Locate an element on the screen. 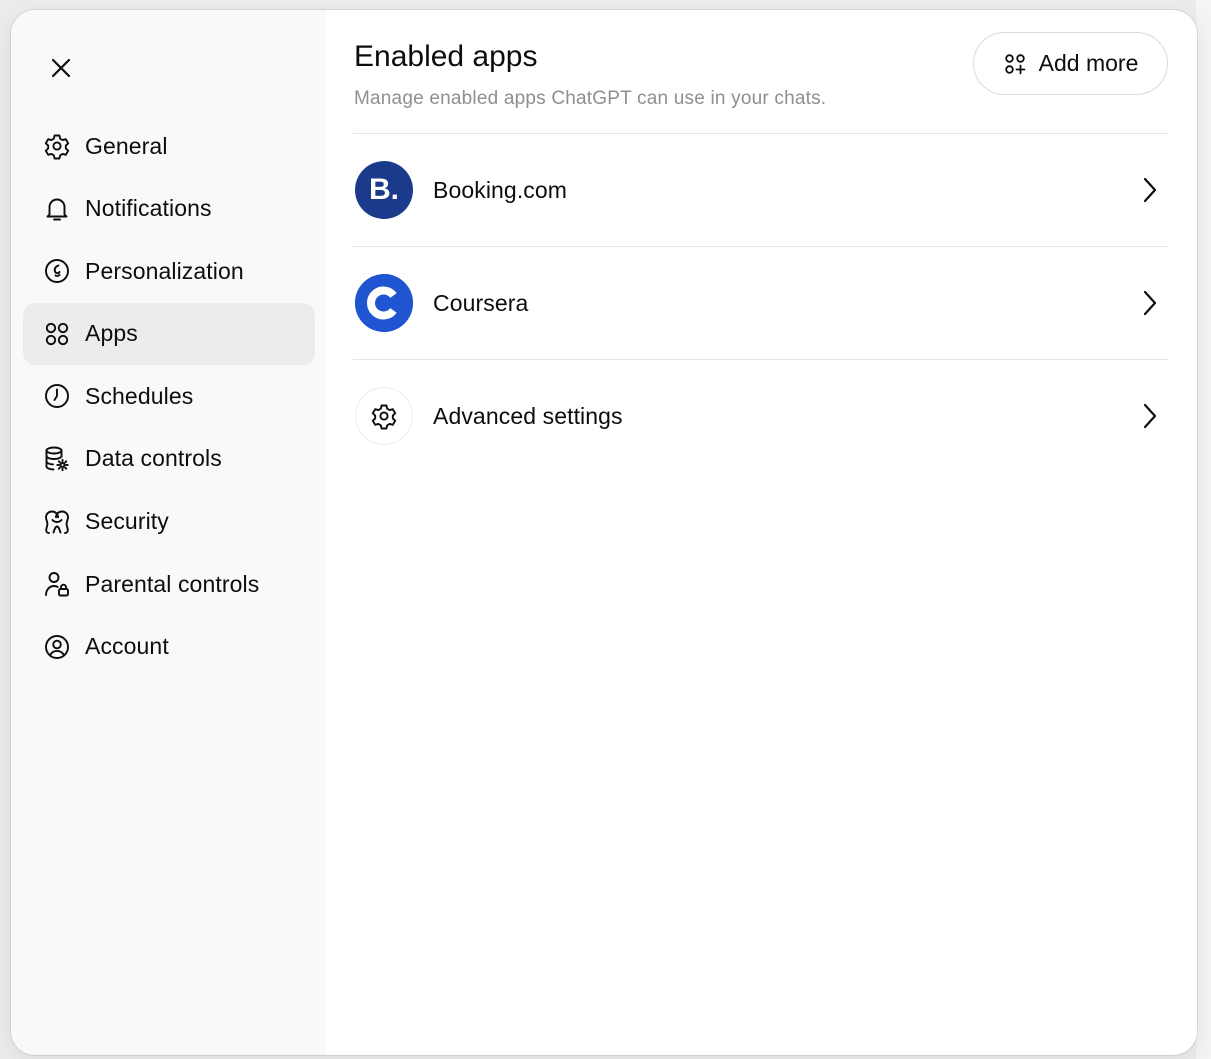 This screenshot has width=1211, height=1059. parental-icon is located at coordinates (57, 584).